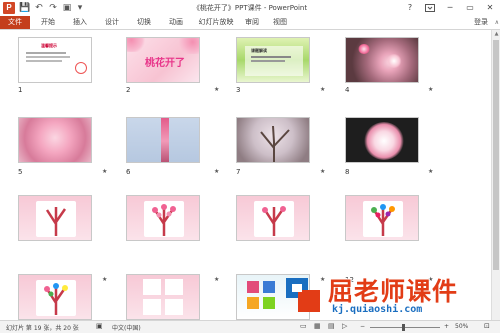 Image resolution: width=500 pixels, height=333 pixels. What do you see at coordinates (25, 8) in the screenshot?
I see `save-icon: 💾` at bounding box center [25, 8].